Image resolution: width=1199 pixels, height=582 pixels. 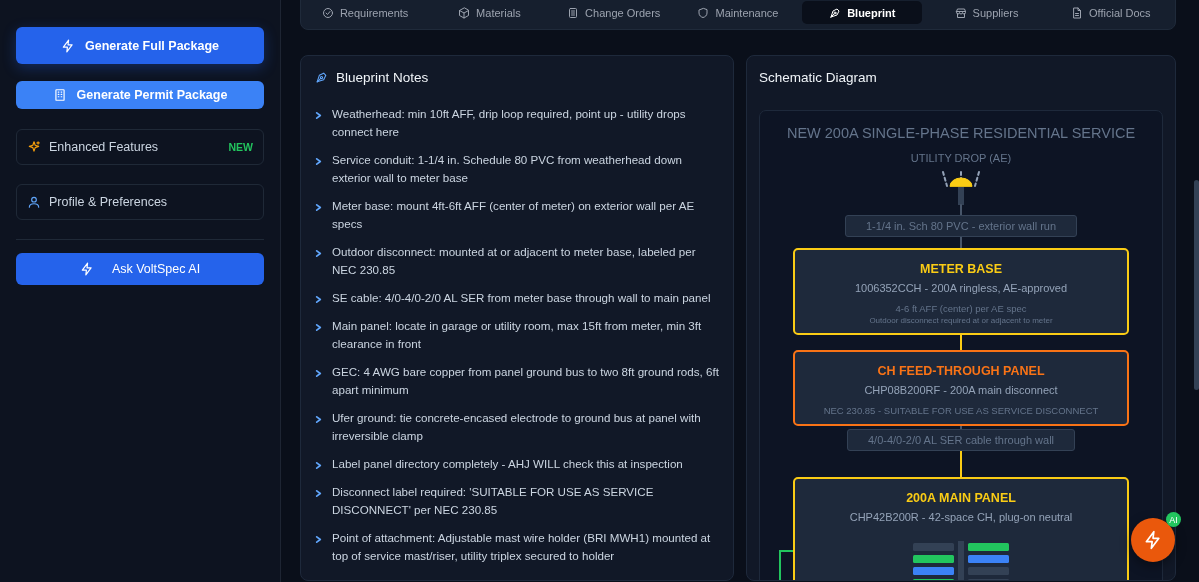 What do you see at coordinates (522, 547) in the screenshot?
I see `note-text: Point of attachment: Adjustable mast wire holder (BRI MWH1) mounted at top of service mast/riser, utility triplex secured to holder` at bounding box center [522, 547].